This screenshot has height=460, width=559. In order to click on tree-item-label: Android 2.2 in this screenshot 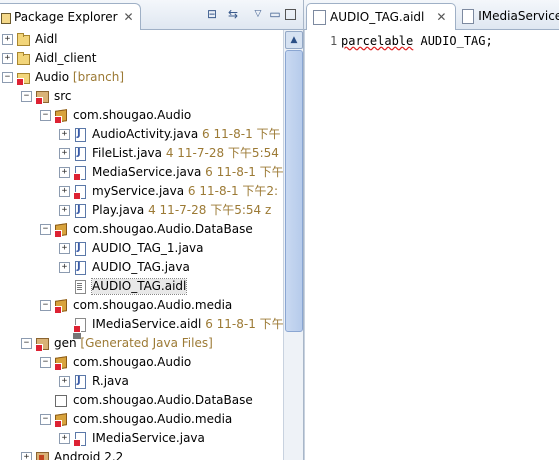, I will do `click(88, 455)`.